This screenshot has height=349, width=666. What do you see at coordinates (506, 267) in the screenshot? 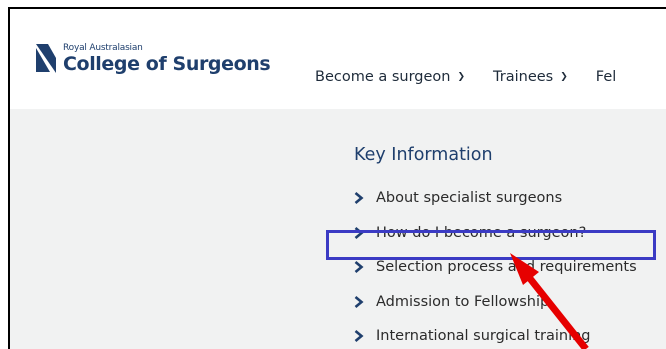
I see `link-label: Selection process and requirements` at bounding box center [506, 267].